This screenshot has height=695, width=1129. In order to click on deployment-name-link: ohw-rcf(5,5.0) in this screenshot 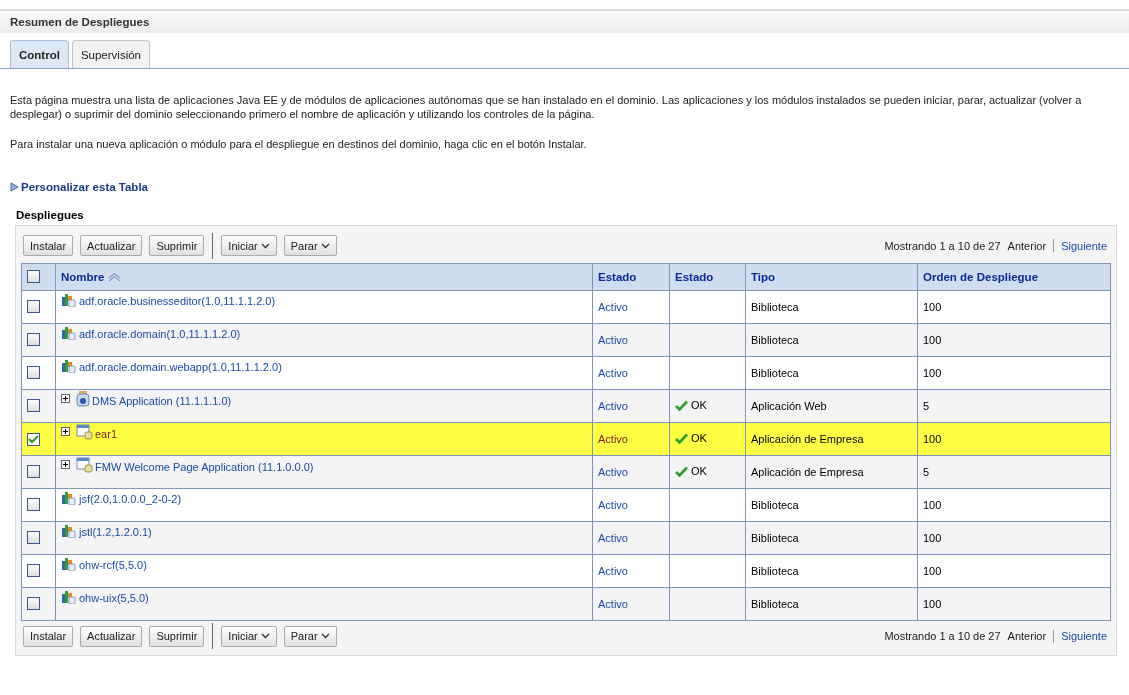, I will do `click(113, 565)`.